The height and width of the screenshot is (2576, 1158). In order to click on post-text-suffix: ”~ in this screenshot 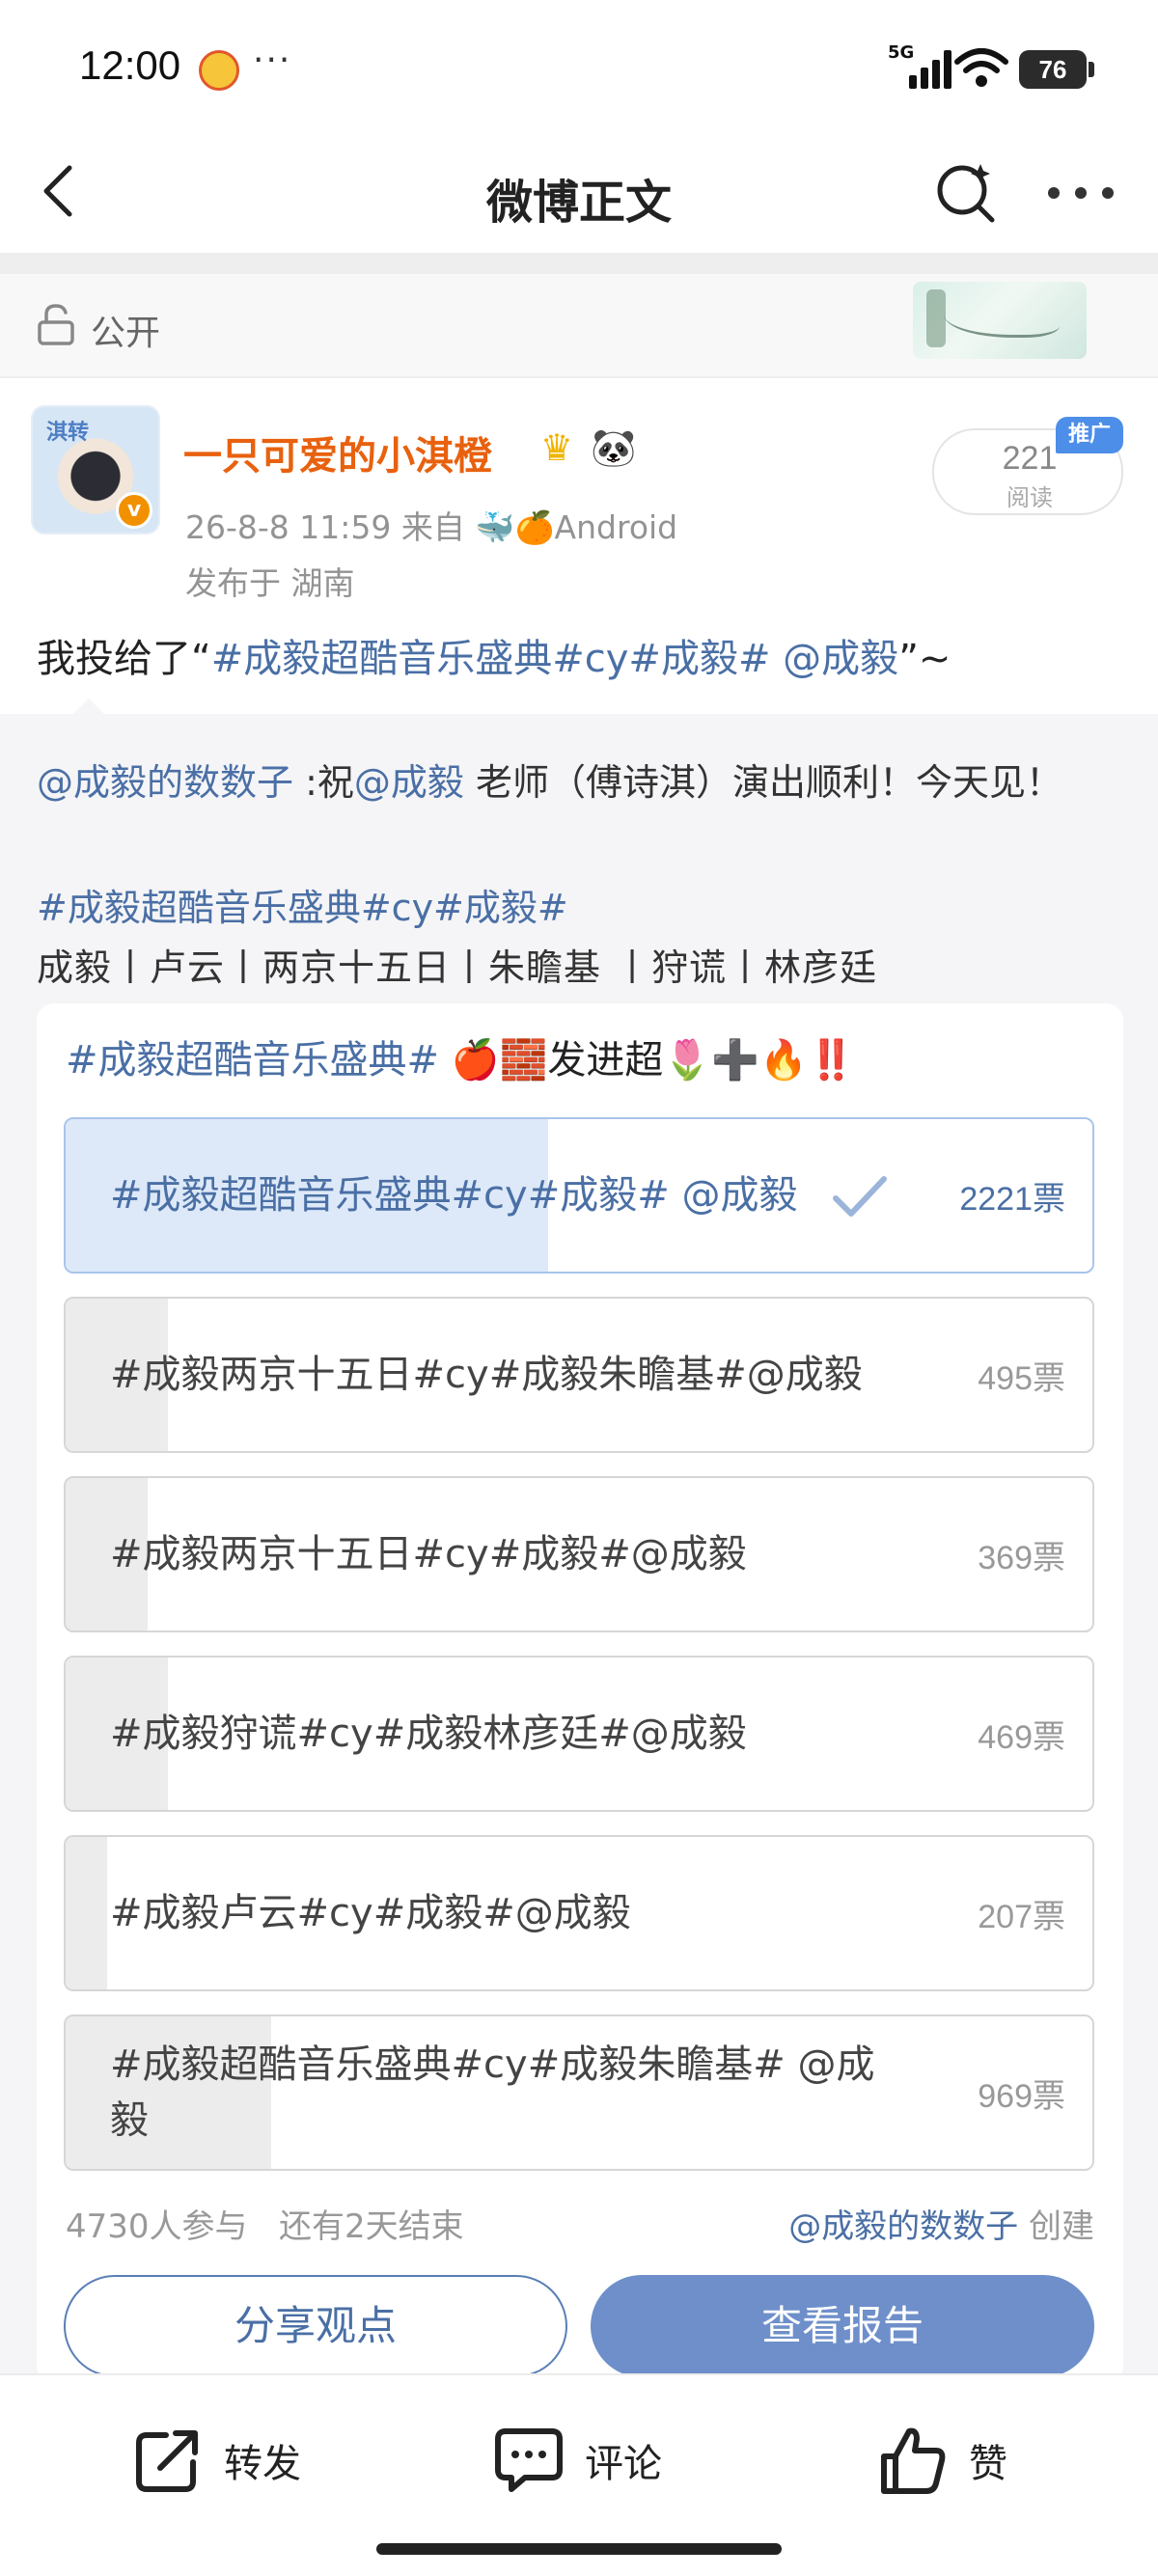, I will do `click(924, 659)`.